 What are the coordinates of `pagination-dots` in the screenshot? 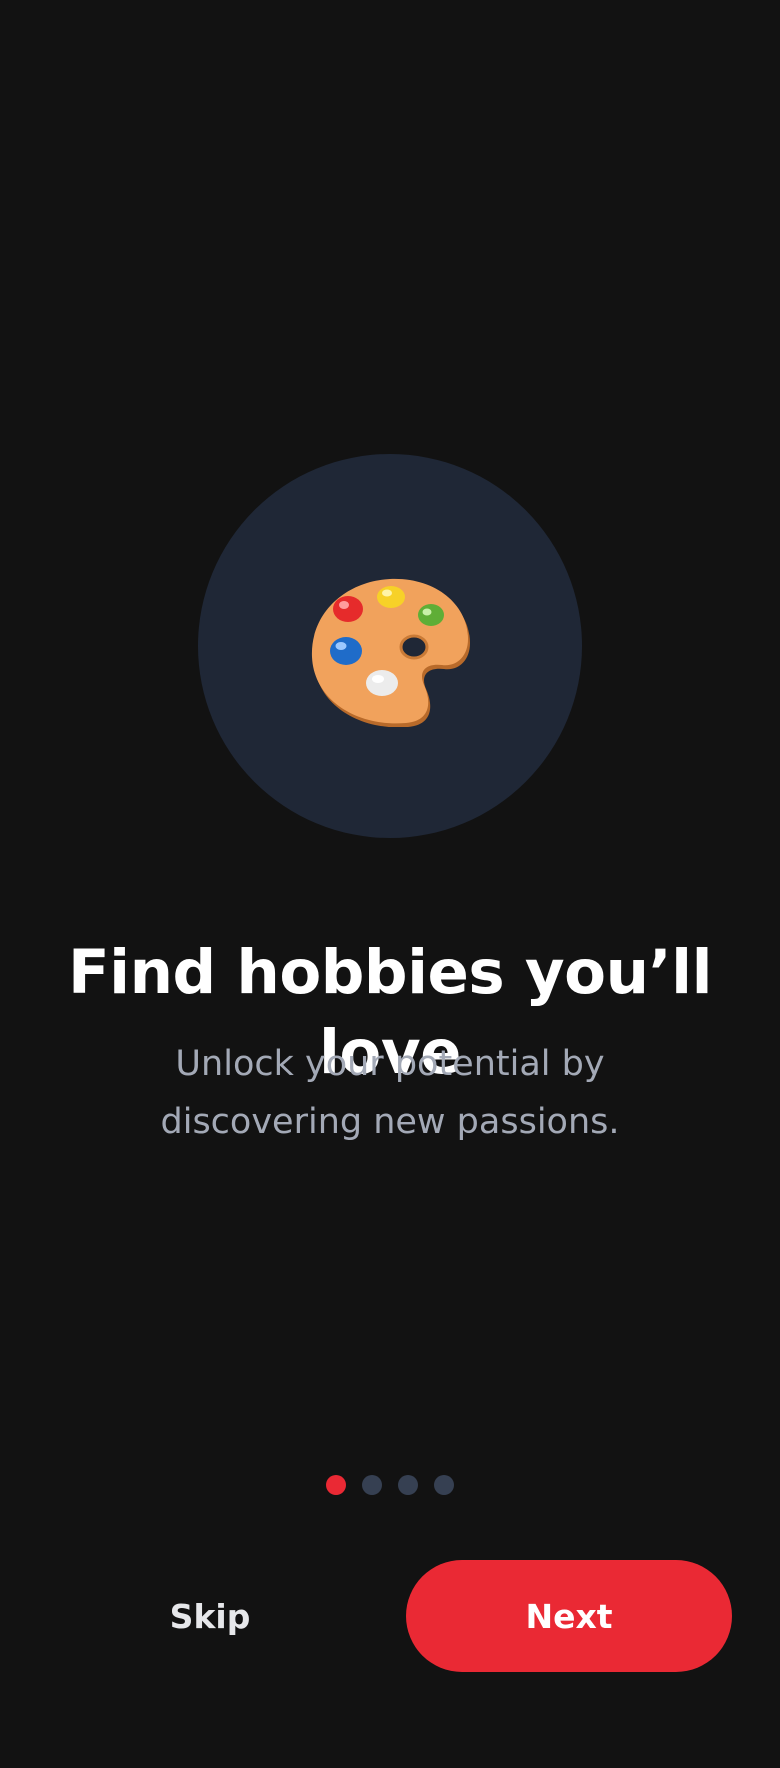 It's located at (390, 1486).